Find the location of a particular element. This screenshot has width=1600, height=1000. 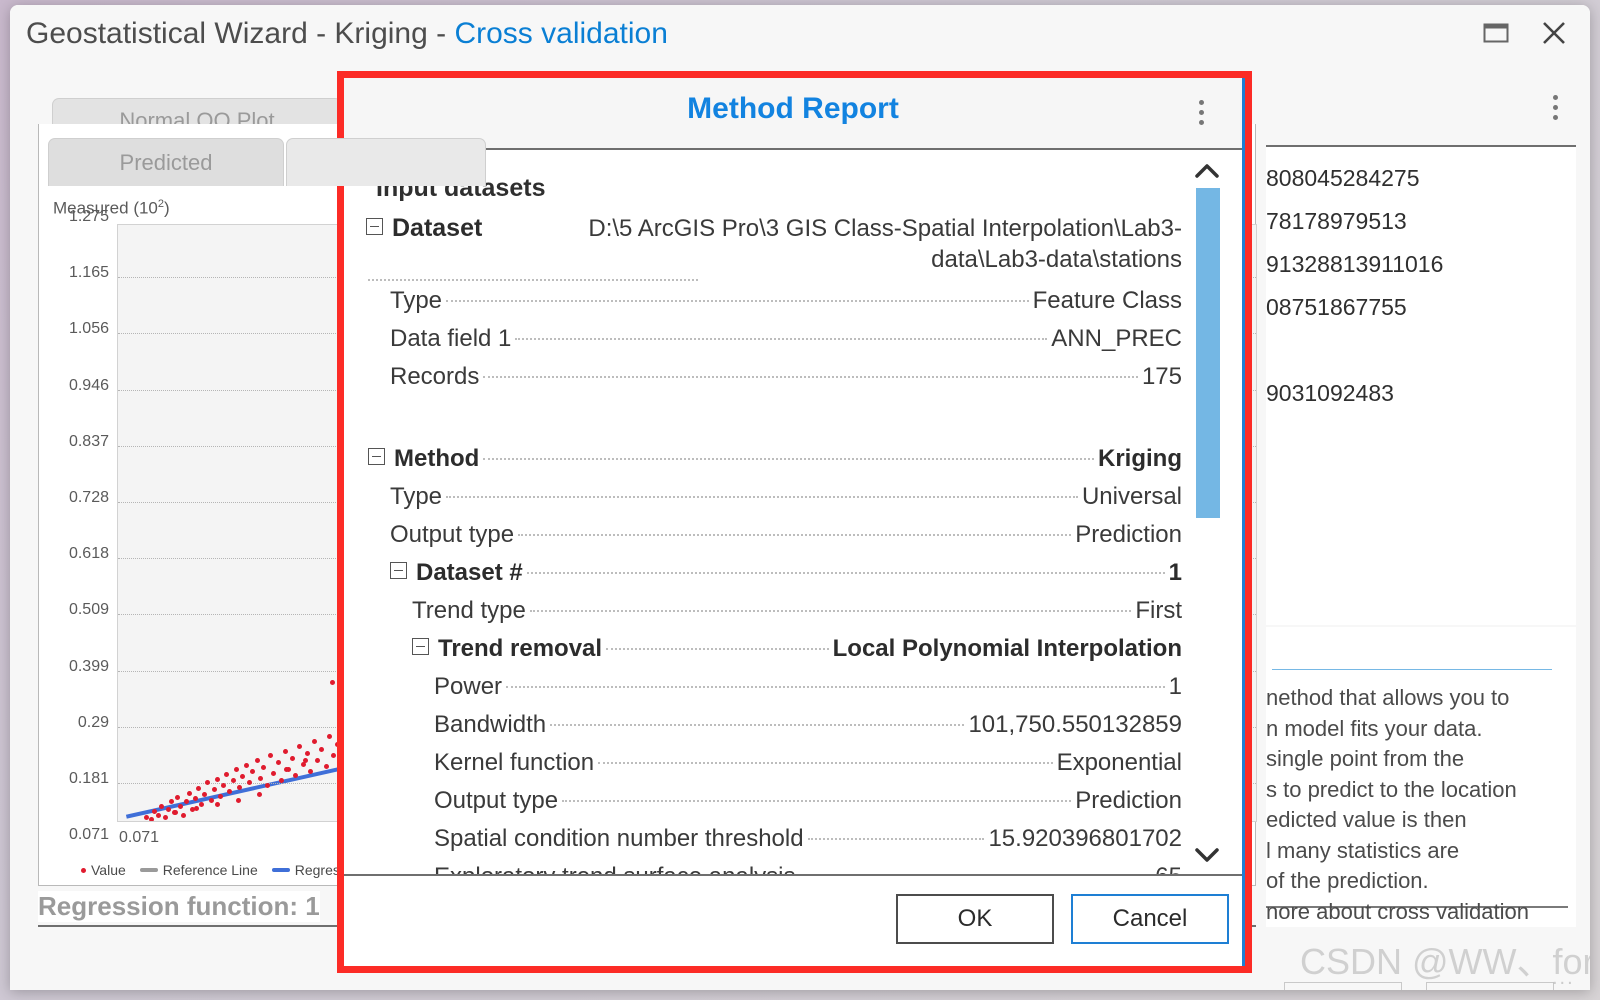

y-axis-tick-label: 0.181 is located at coordinates (88, 778).